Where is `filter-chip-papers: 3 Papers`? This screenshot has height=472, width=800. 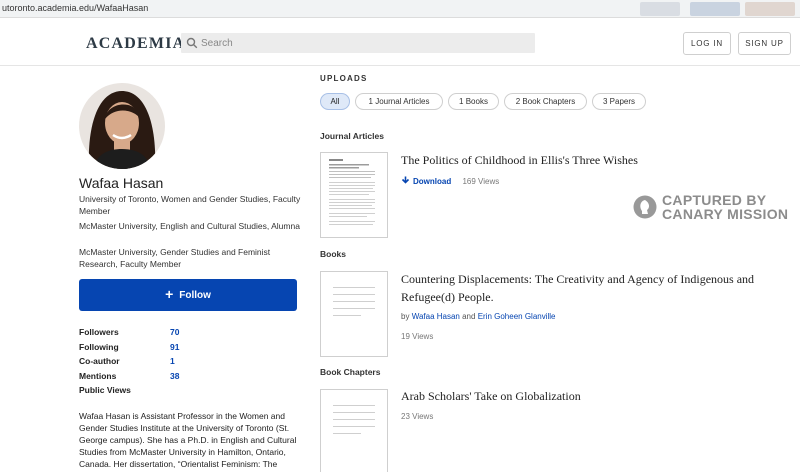
filter-chip-papers: 3 Papers is located at coordinates (619, 101).